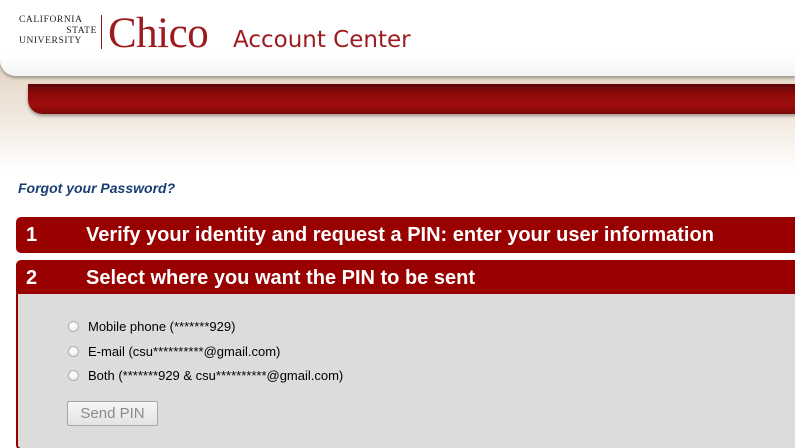 The width and height of the screenshot is (795, 448). Describe the element at coordinates (73, 326) in the screenshot. I see `mobile-phone-radio` at that location.